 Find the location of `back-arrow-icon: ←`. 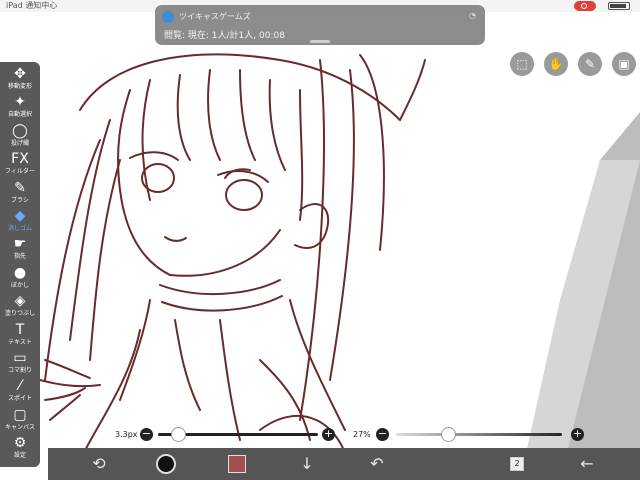

back-arrow-icon: ← is located at coordinates (587, 464).